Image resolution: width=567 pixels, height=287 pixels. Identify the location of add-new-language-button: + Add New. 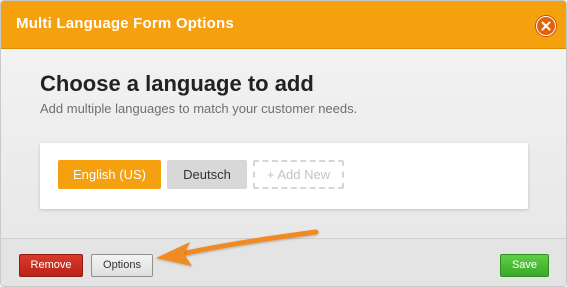
(298, 174).